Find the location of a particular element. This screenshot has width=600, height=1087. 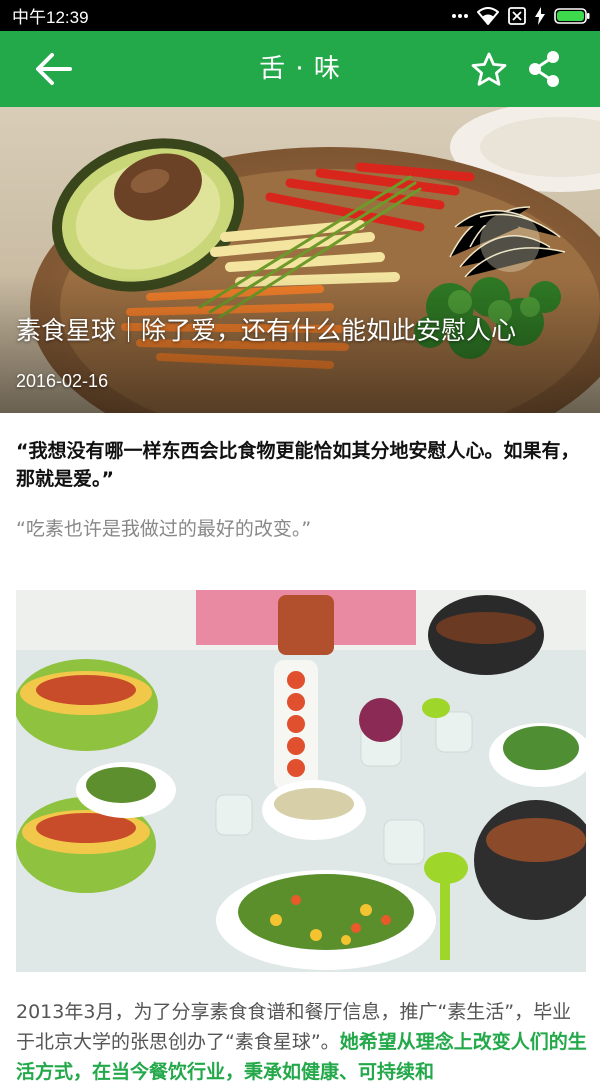

article-quote-main: “我想没有哪一样东西会比食物更能恰如其分地安慰人心。如果有，那就是爱。” is located at coordinates (298, 465).